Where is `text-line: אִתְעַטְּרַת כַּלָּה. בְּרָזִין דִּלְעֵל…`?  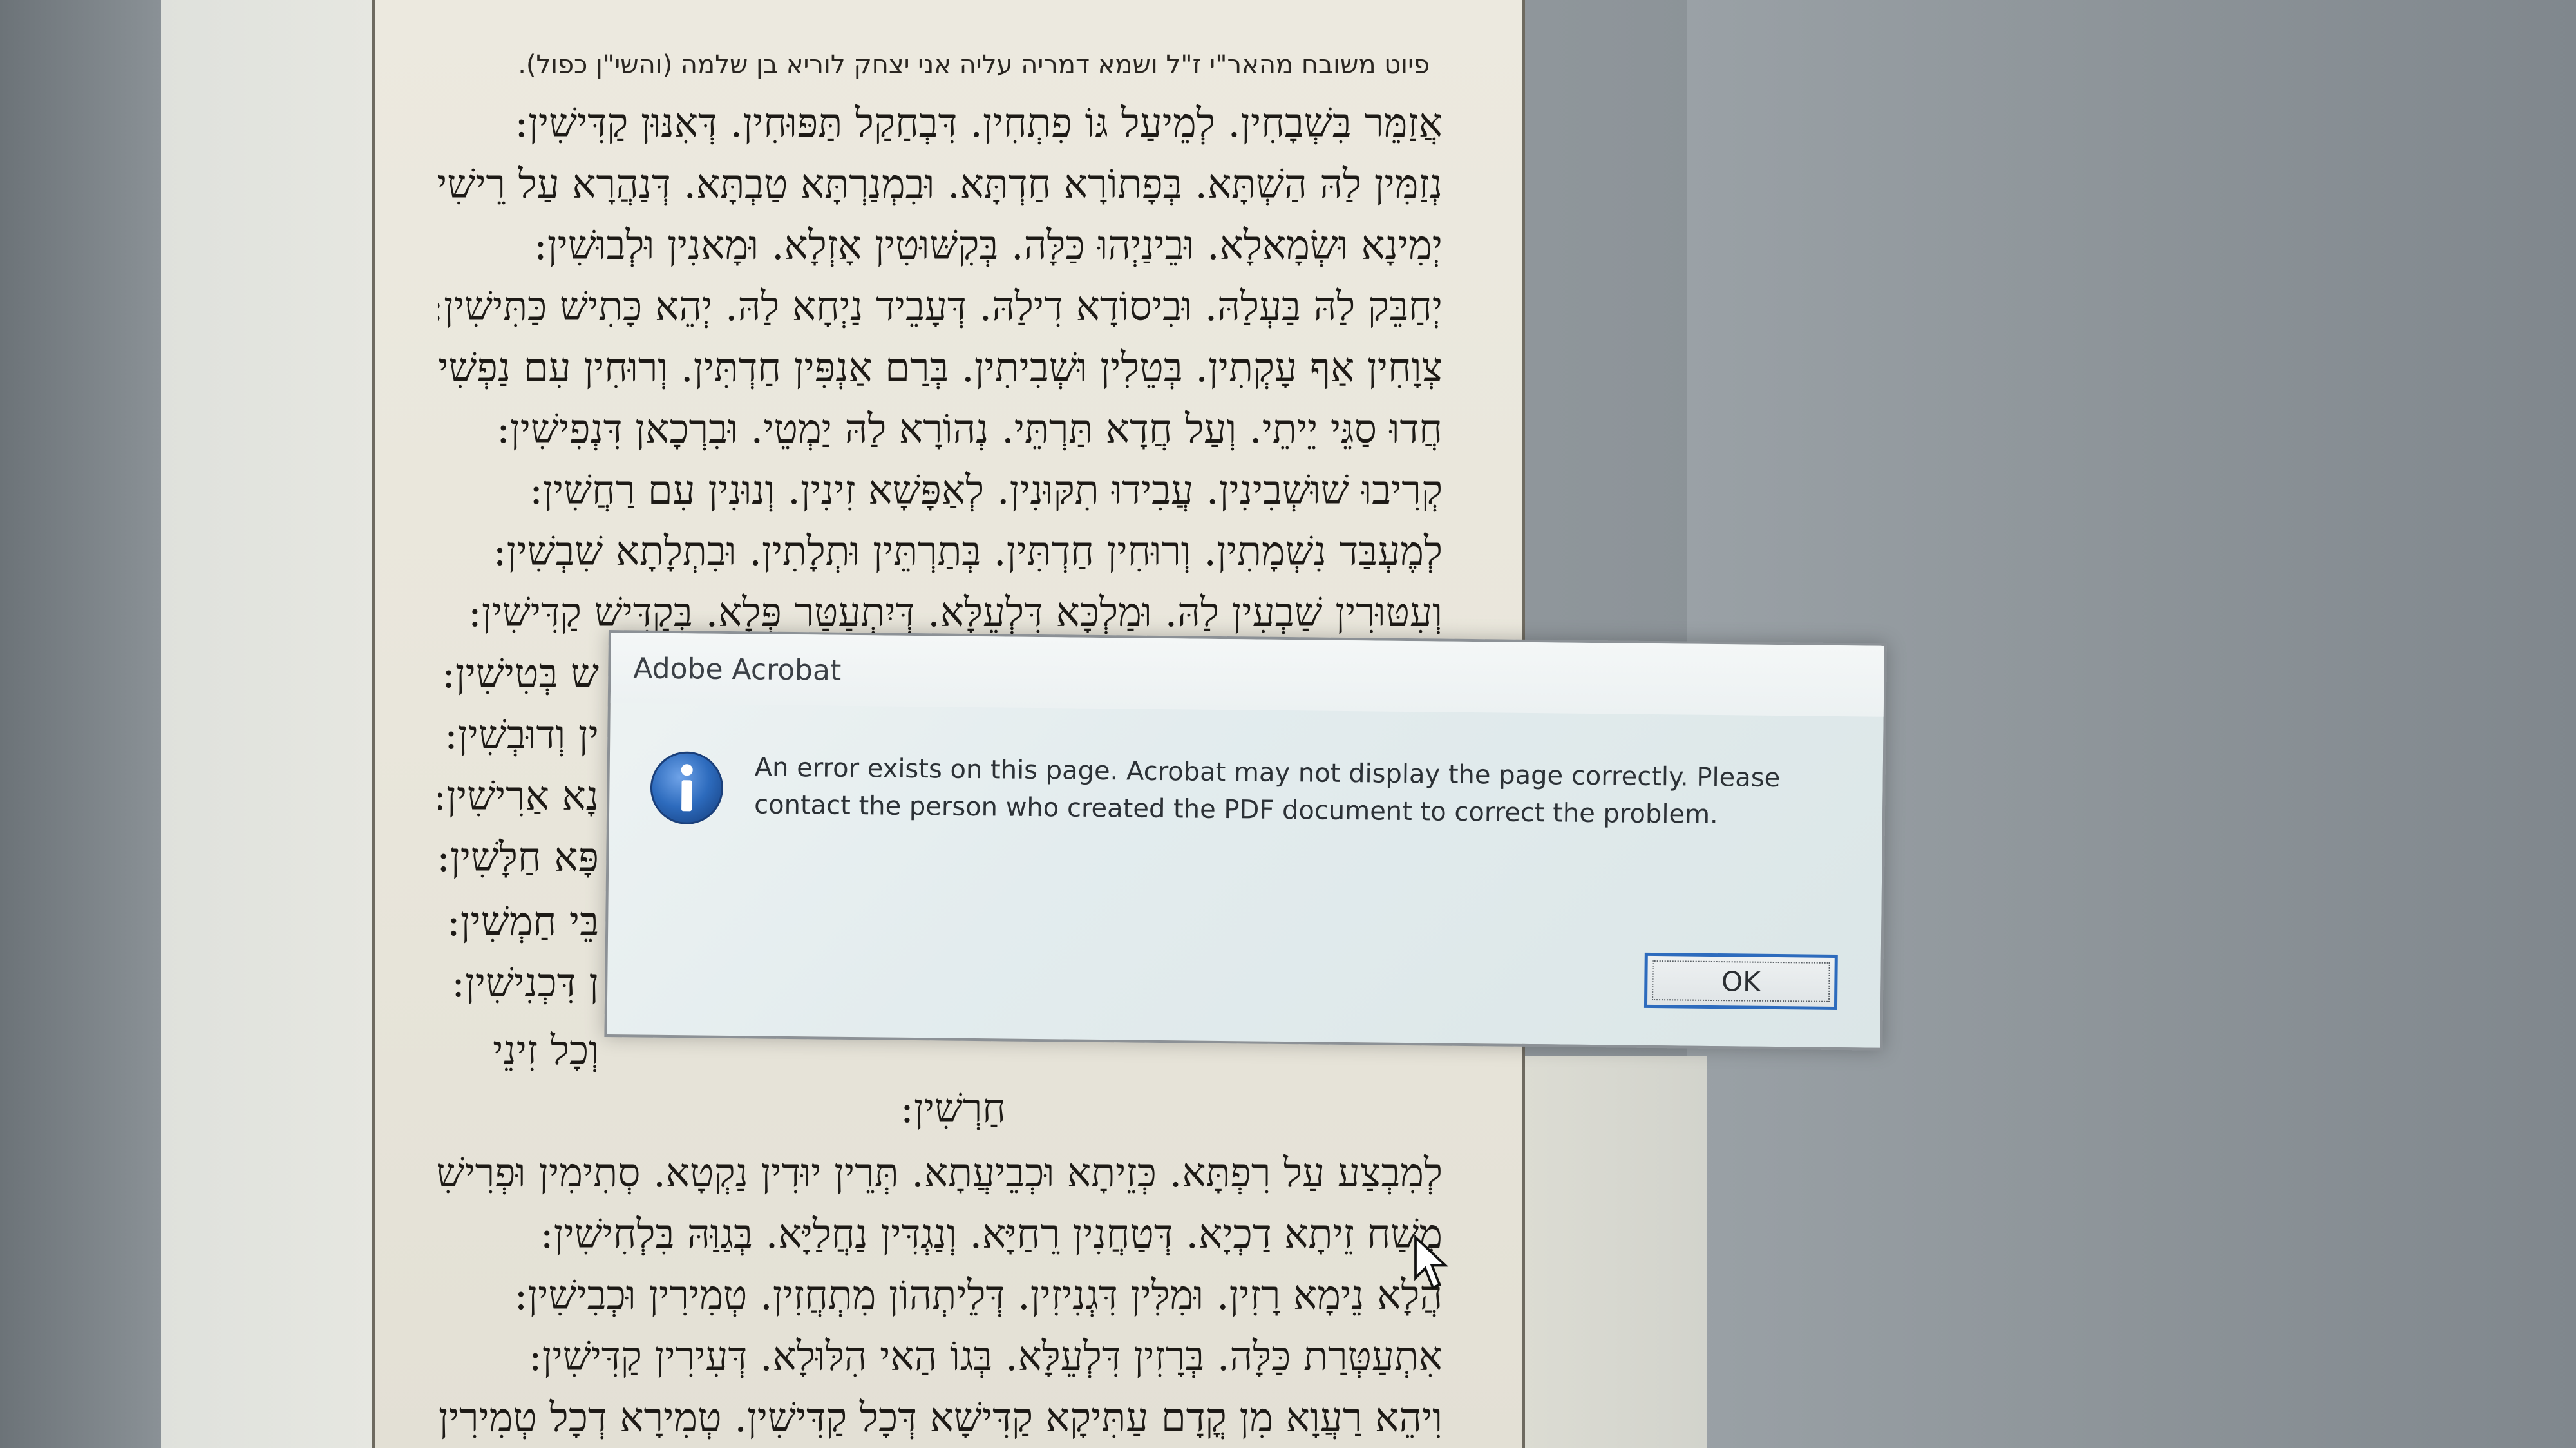
text-line: אִתְעַטְּרַת כַּלָּה. בְּרָזִין דִּלְעֵל… is located at coordinates (985, 1358).